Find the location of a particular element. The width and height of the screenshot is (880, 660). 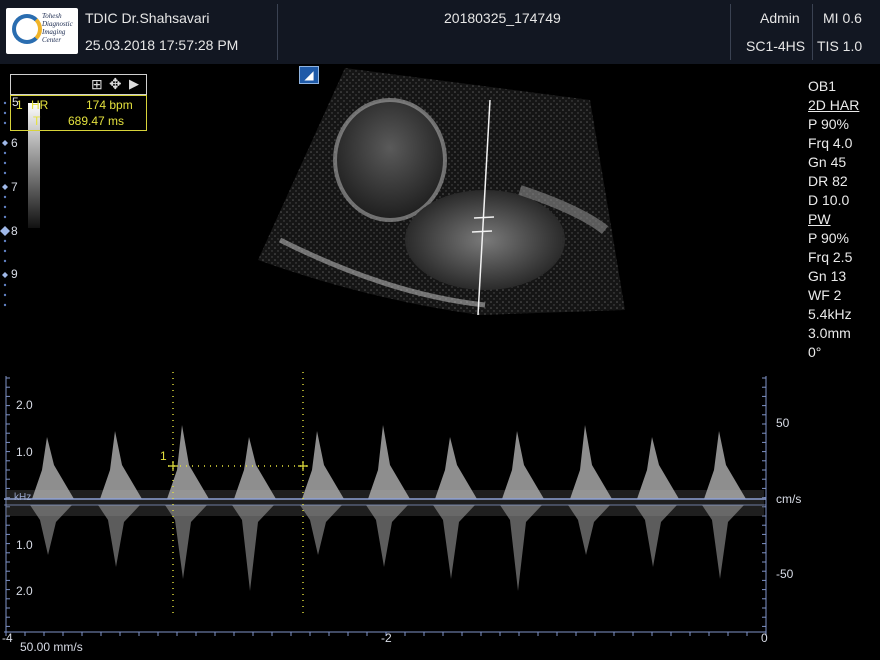

clinic-logo: Tohesh Diagnostic Imaging Center is located at coordinates (42, 31).